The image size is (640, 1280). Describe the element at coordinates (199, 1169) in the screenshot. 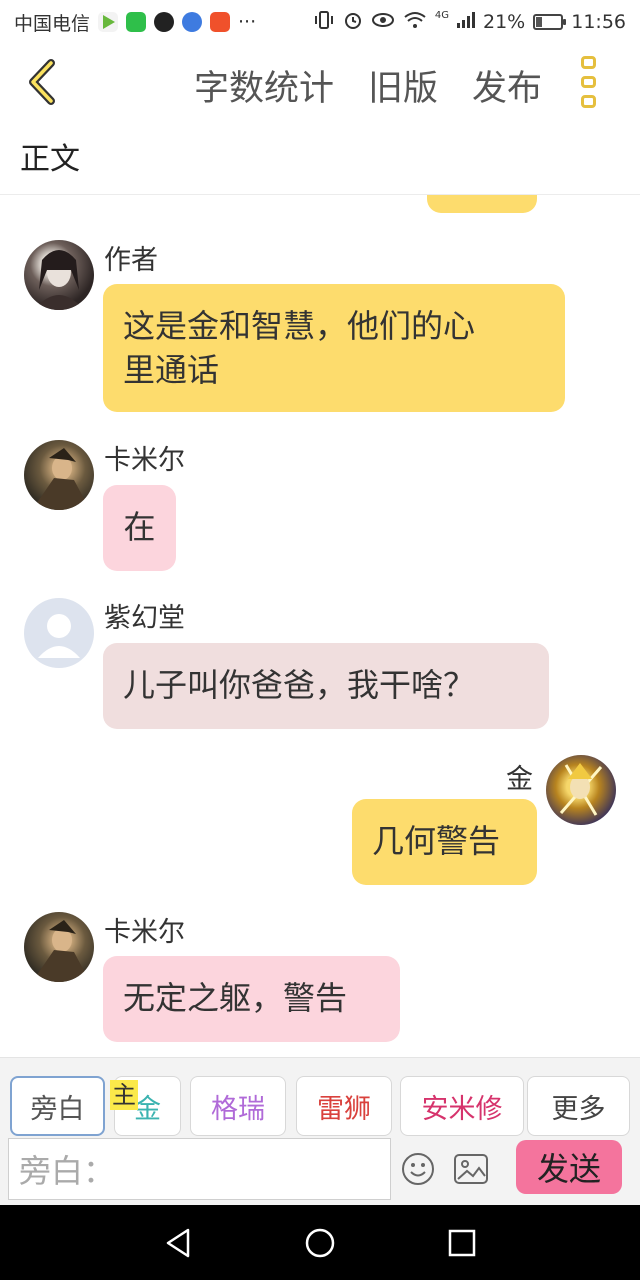

I see `message-input: 旁白：` at that location.